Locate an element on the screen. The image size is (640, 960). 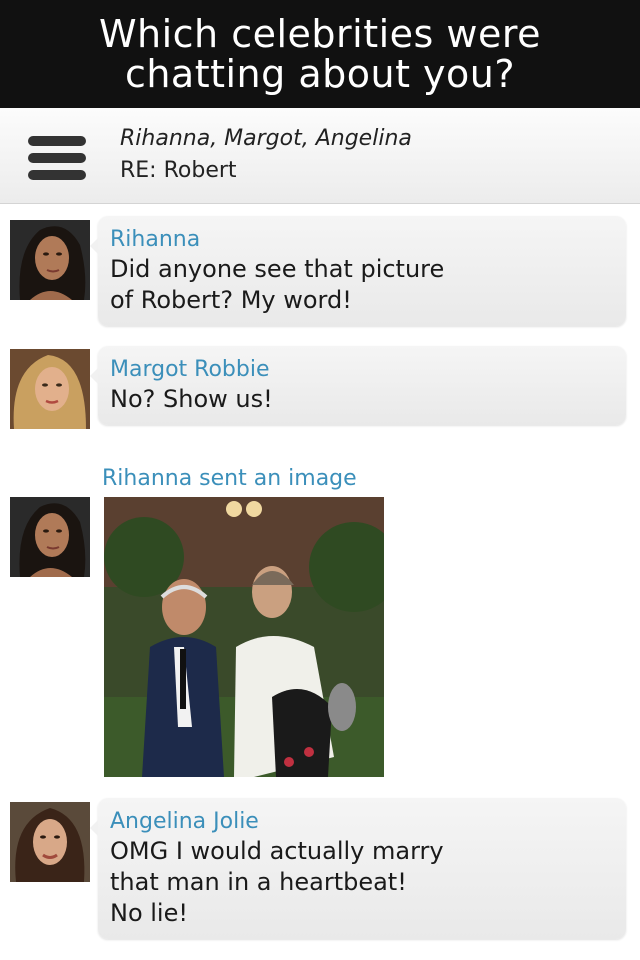
sender-name: Margot Robbie is located at coordinates (362, 370).